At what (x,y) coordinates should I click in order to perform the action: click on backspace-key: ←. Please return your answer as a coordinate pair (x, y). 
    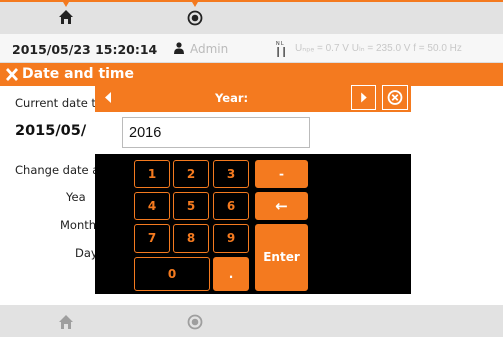
    Looking at the image, I should click on (281, 206).